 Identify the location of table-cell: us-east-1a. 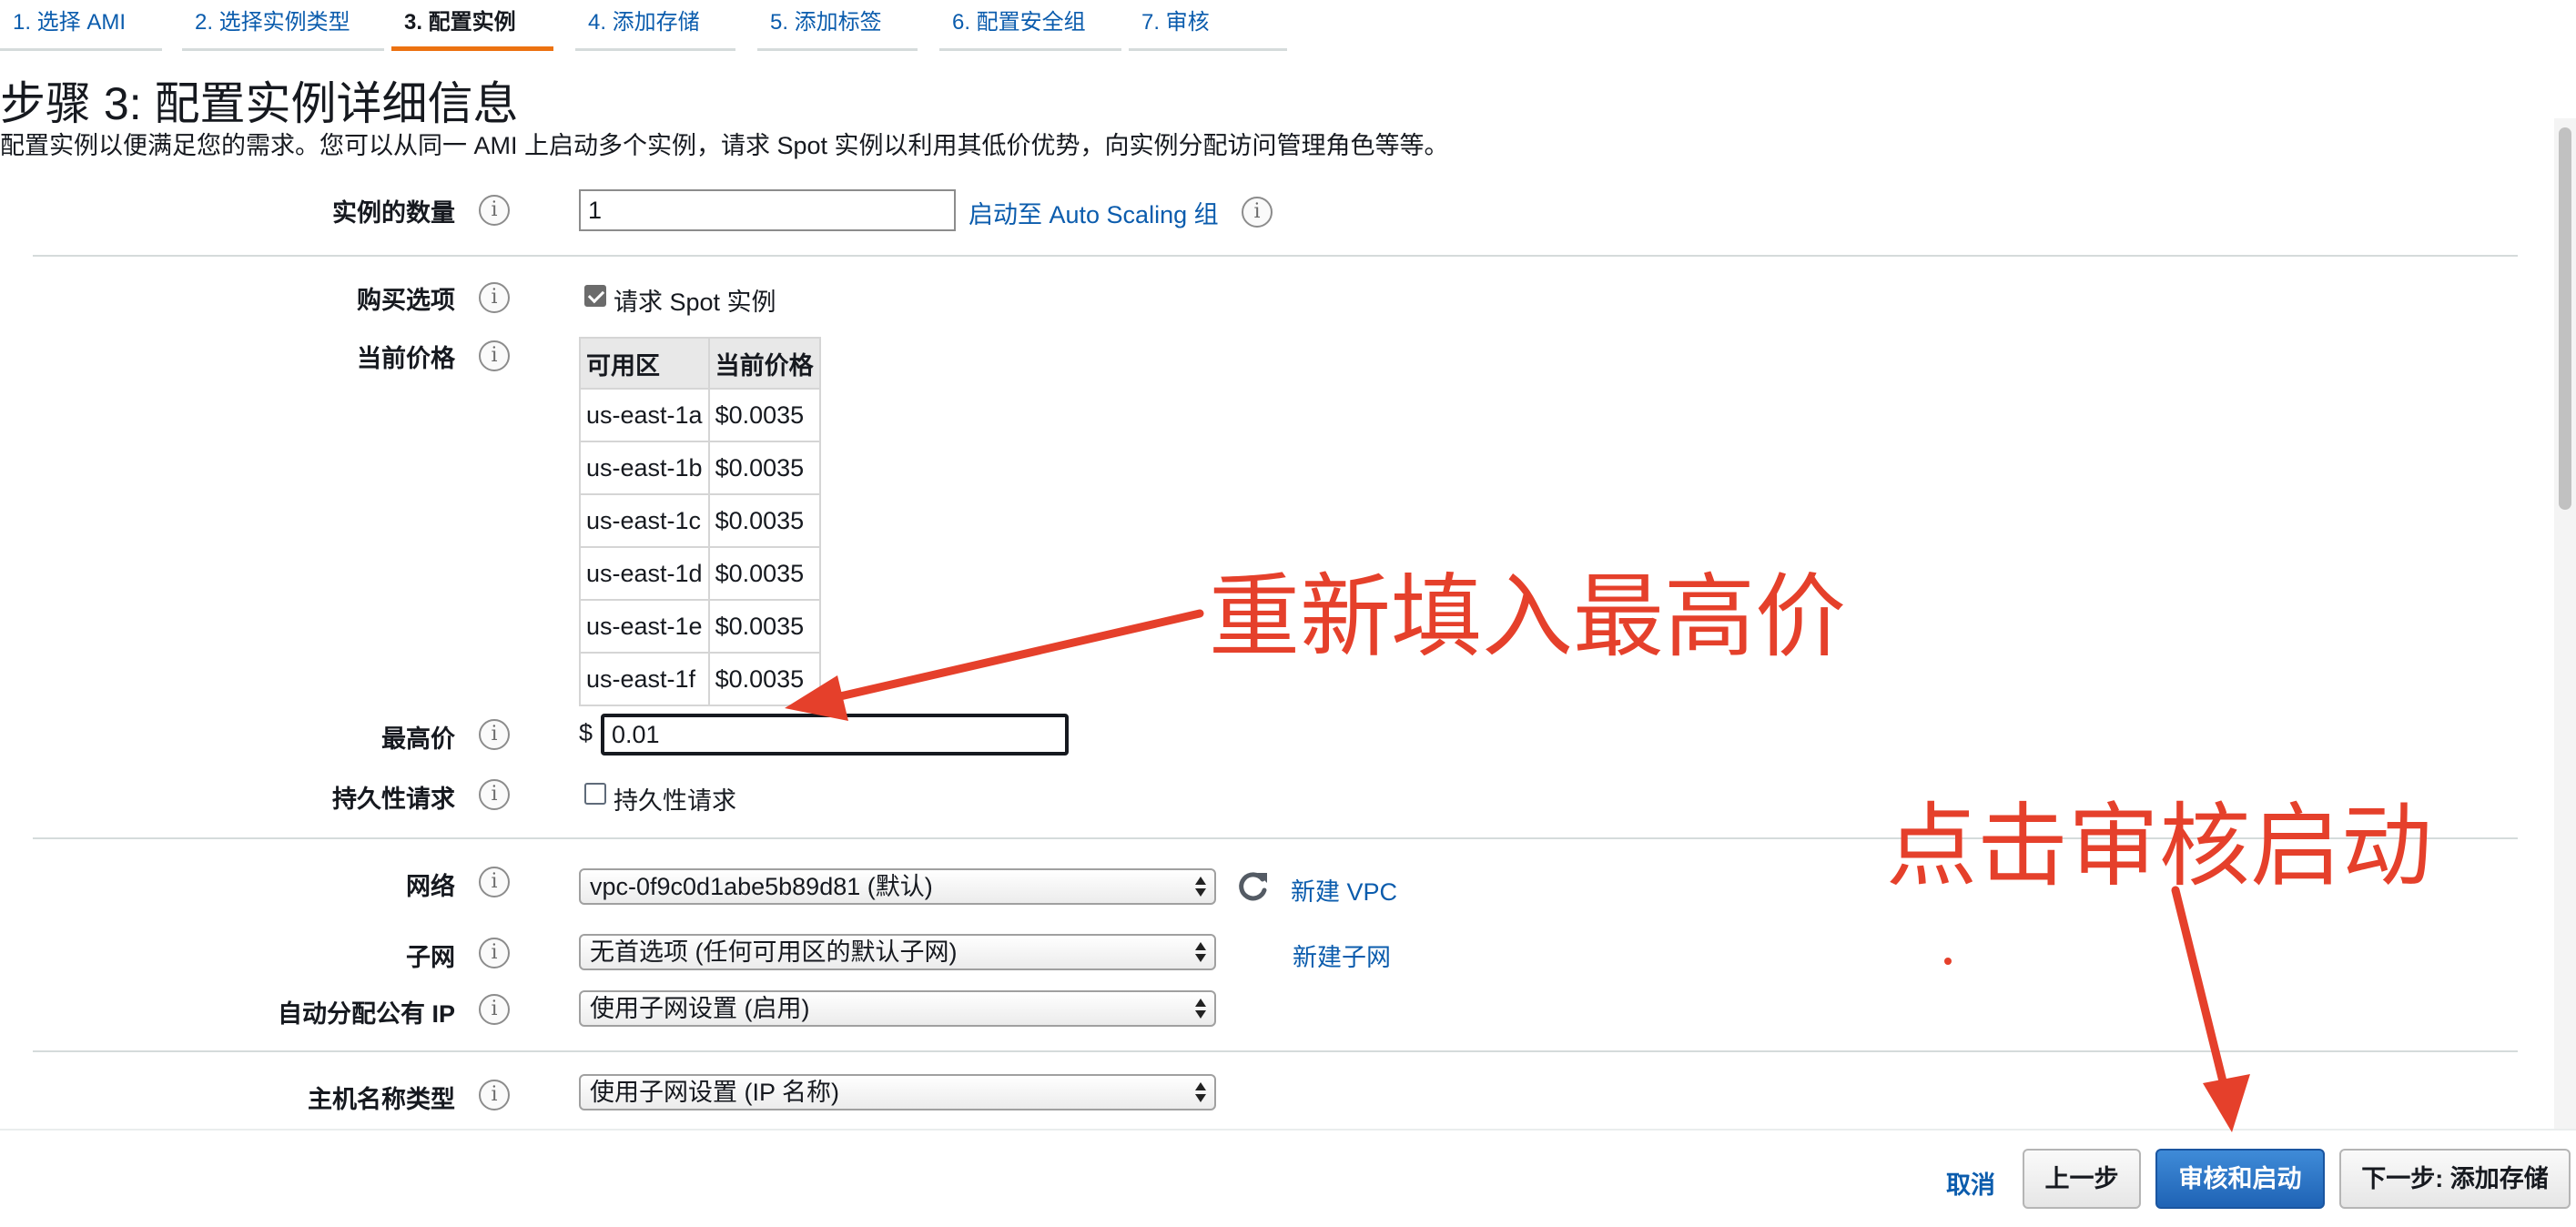
(644, 415).